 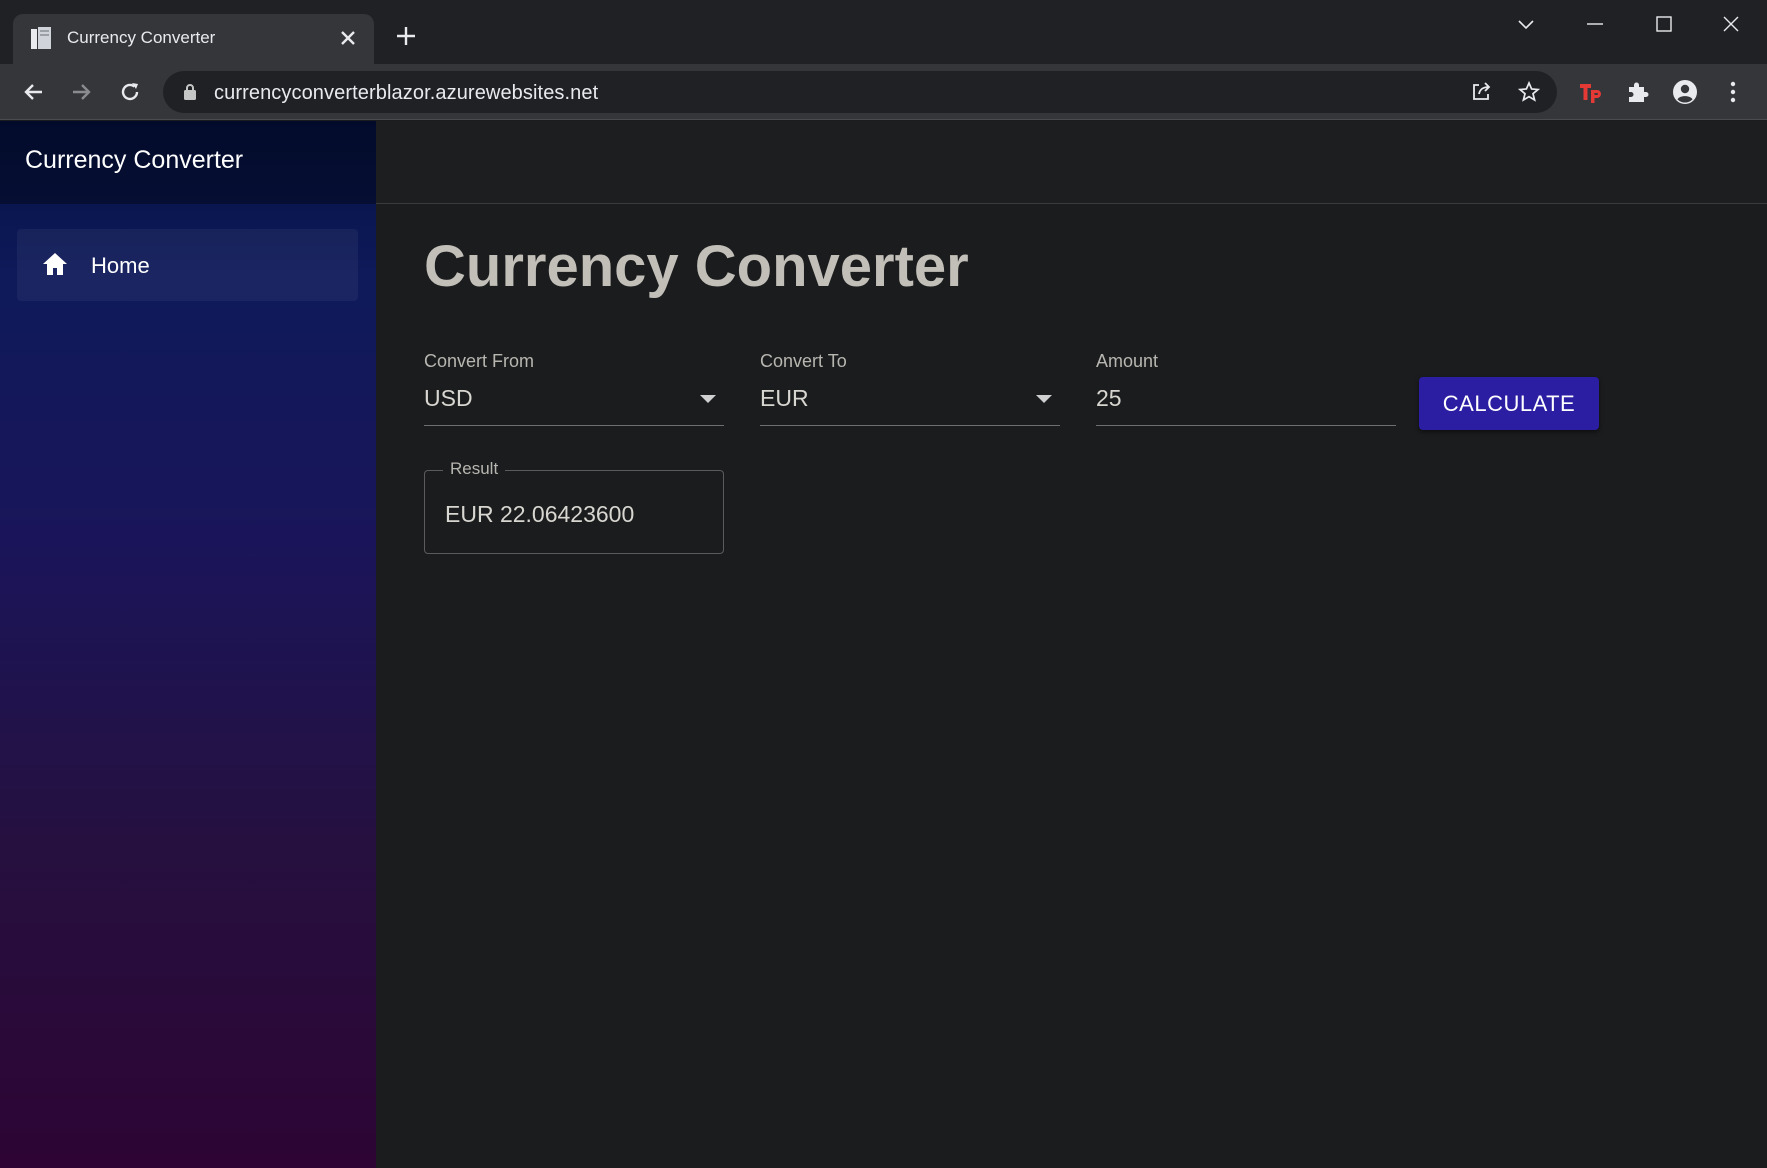 I want to click on sidebar-item-home: Home, so click(x=187, y=265).